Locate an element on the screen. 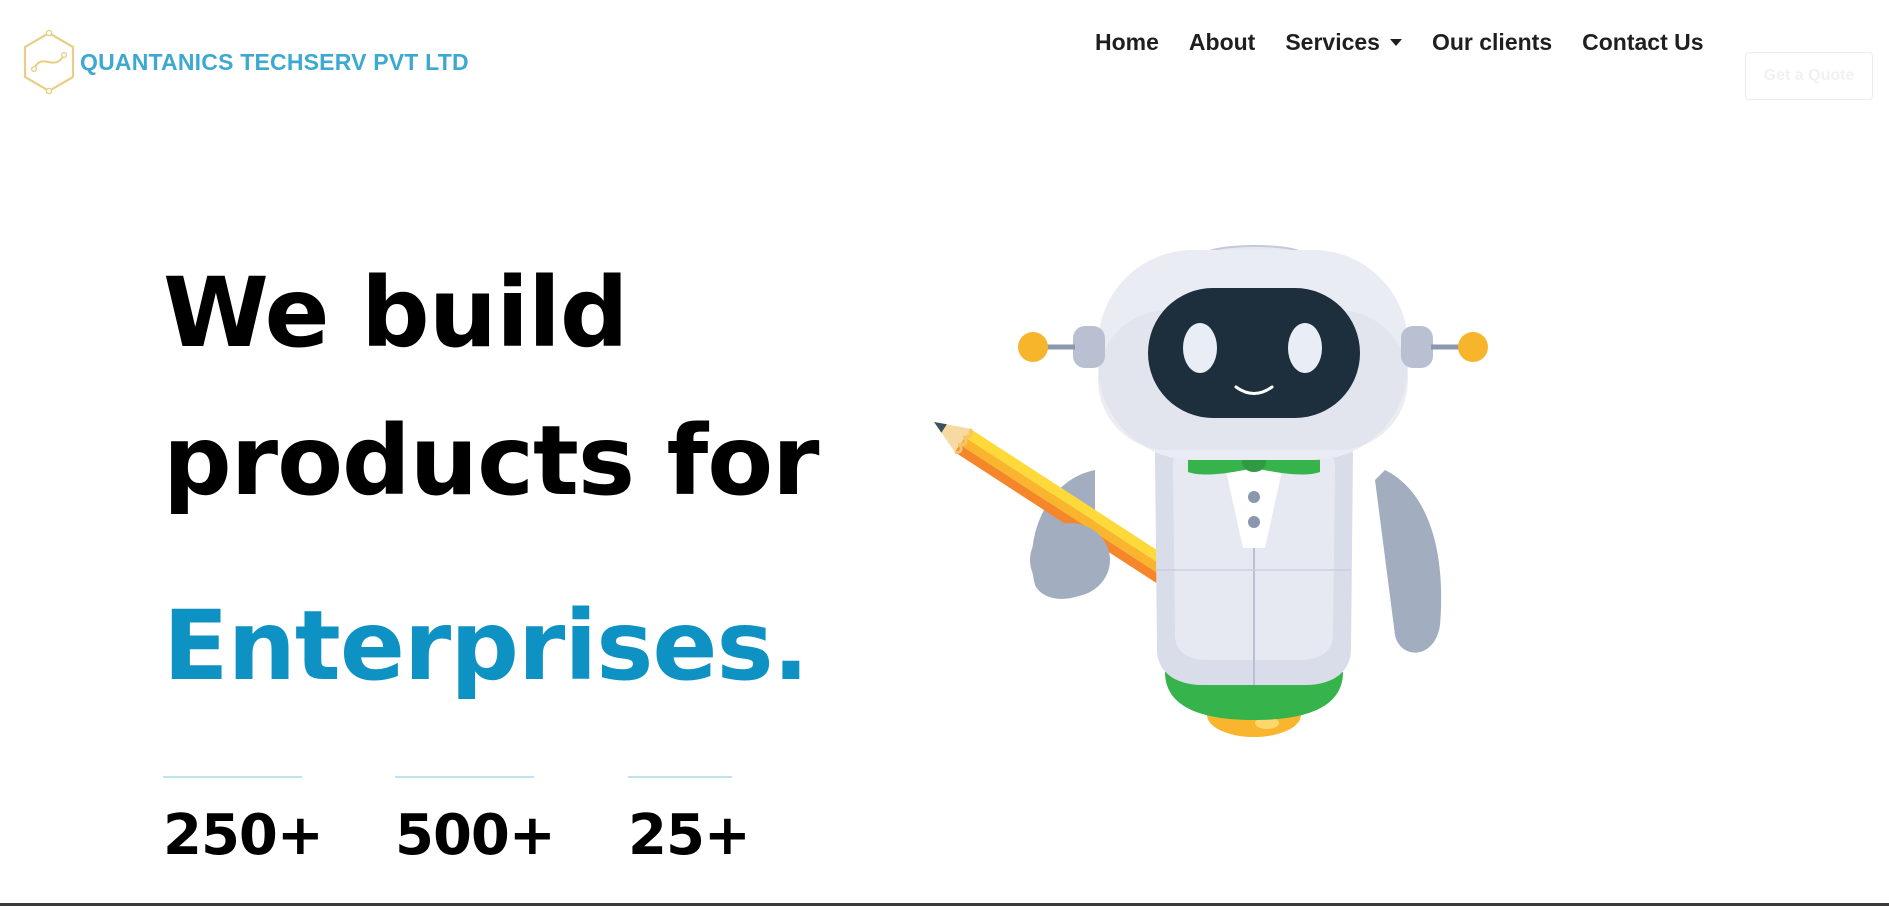 The image size is (1889, 906). stat-value: 25+ is located at coordinates (689, 835).